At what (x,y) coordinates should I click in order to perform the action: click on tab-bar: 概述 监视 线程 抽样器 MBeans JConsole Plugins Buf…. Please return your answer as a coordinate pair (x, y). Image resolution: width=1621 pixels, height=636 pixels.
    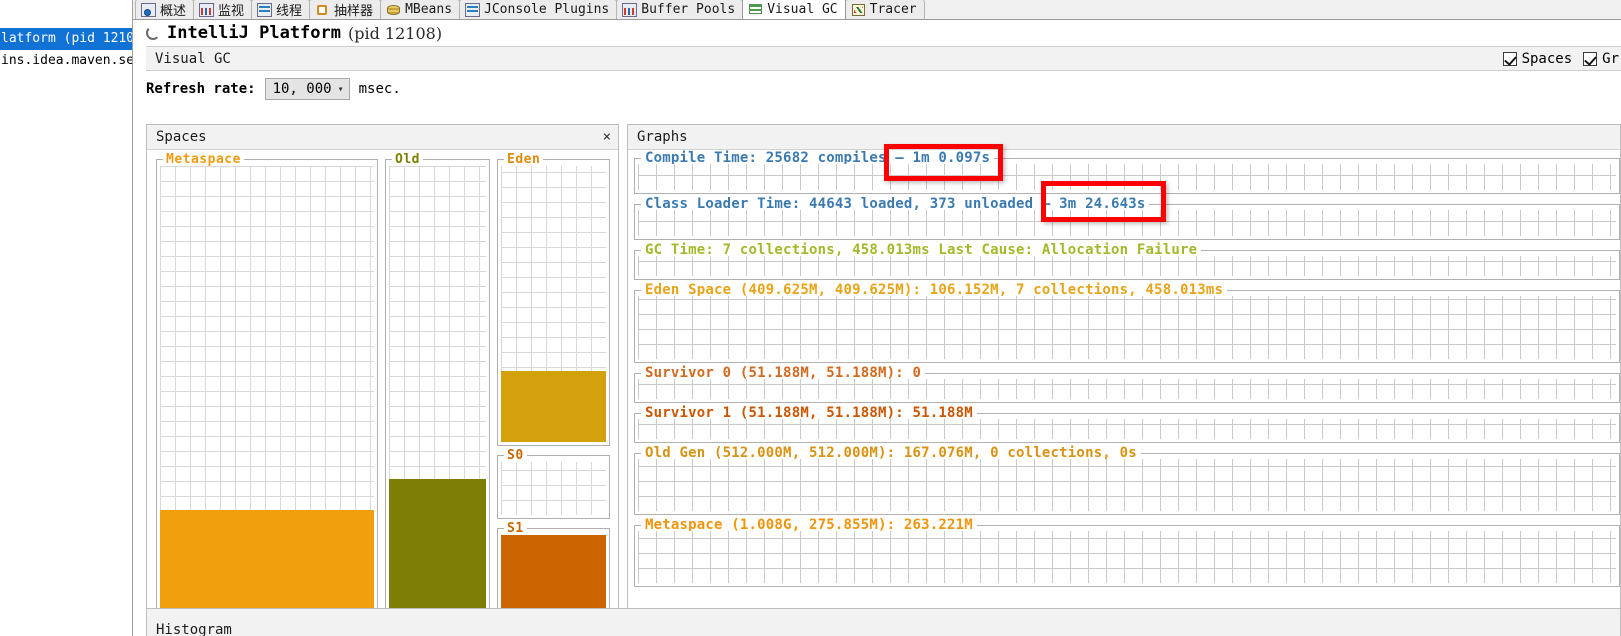
    Looking at the image, I should click on (877, 10).